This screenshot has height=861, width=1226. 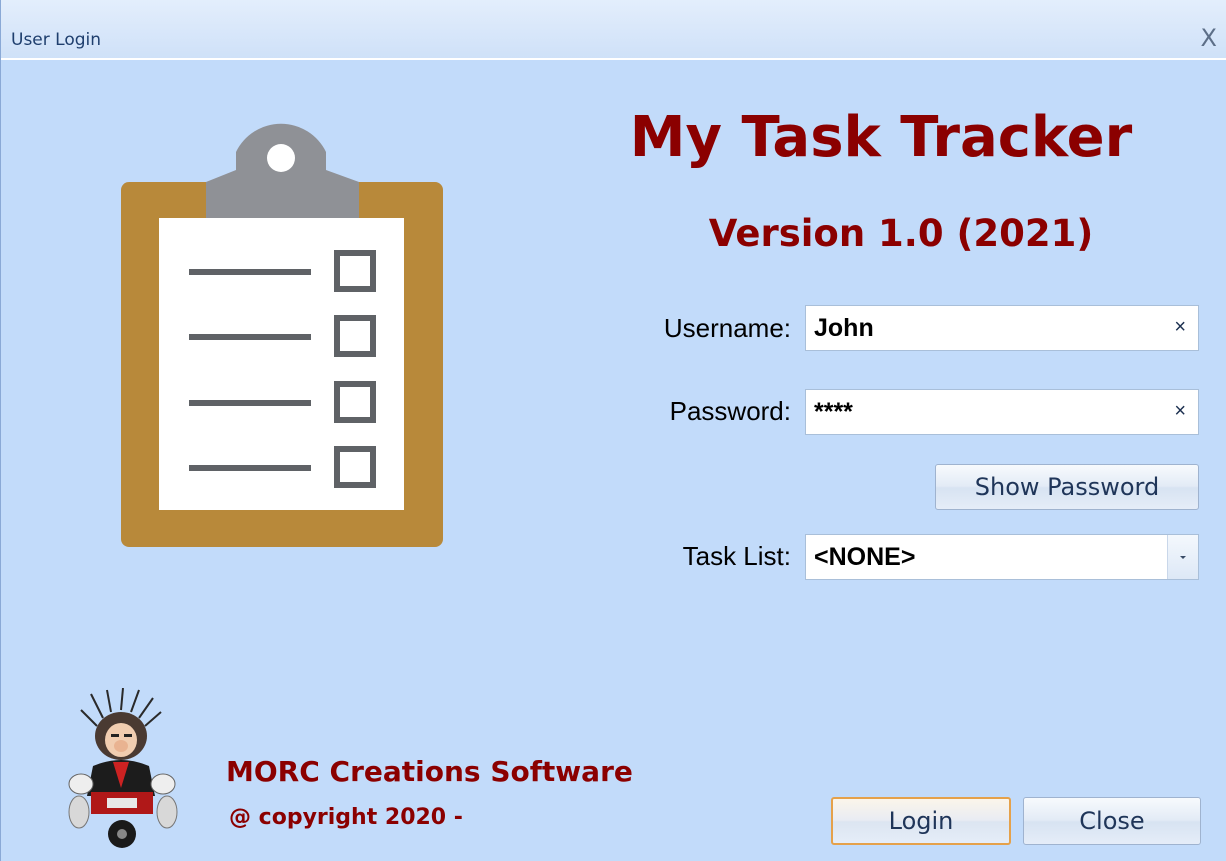 I want to click on biker-mascot-icon, so click(x=128, y=769).